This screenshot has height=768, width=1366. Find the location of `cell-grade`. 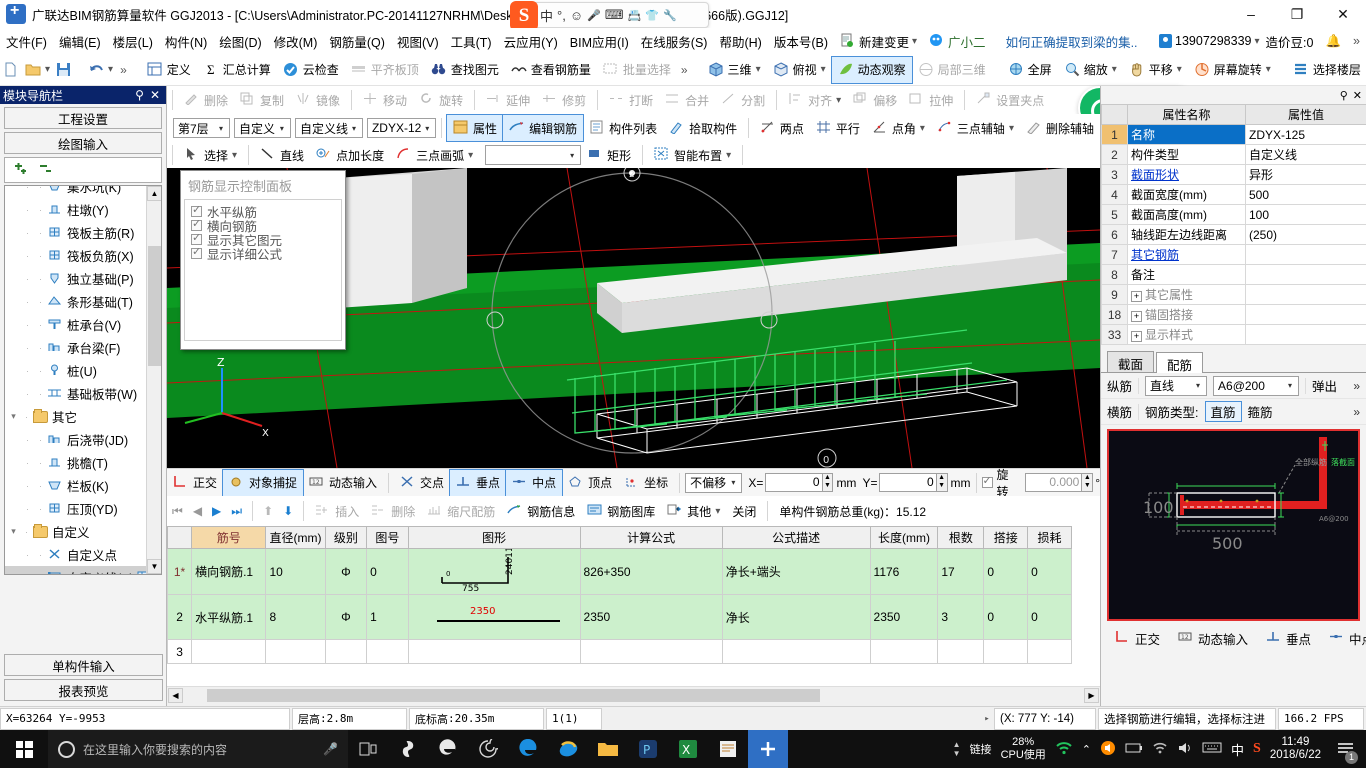

cell-grade is located at coordinates (346, 651).